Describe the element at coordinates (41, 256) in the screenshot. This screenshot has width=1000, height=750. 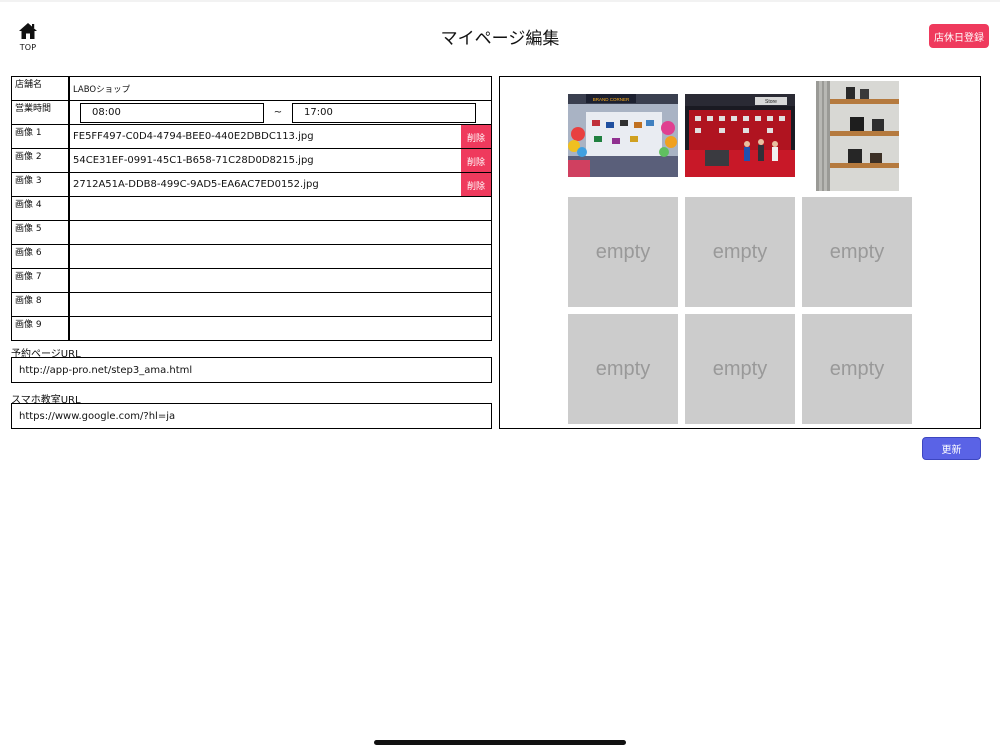
I see `image-label-6: 画像 6` at that location.